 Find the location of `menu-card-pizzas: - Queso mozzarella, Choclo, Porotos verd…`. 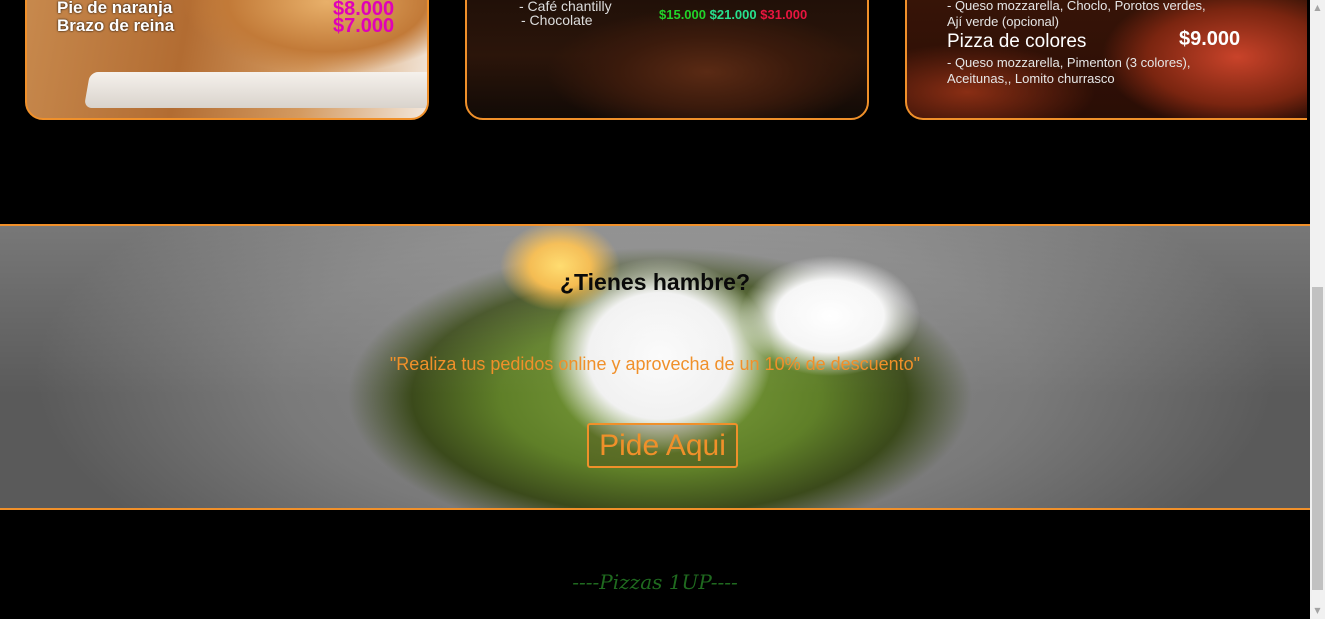

menu-card-pizzas: - Queso mozzarella, Choclo, Porotos verd… is located at coordinates (1106, 60).